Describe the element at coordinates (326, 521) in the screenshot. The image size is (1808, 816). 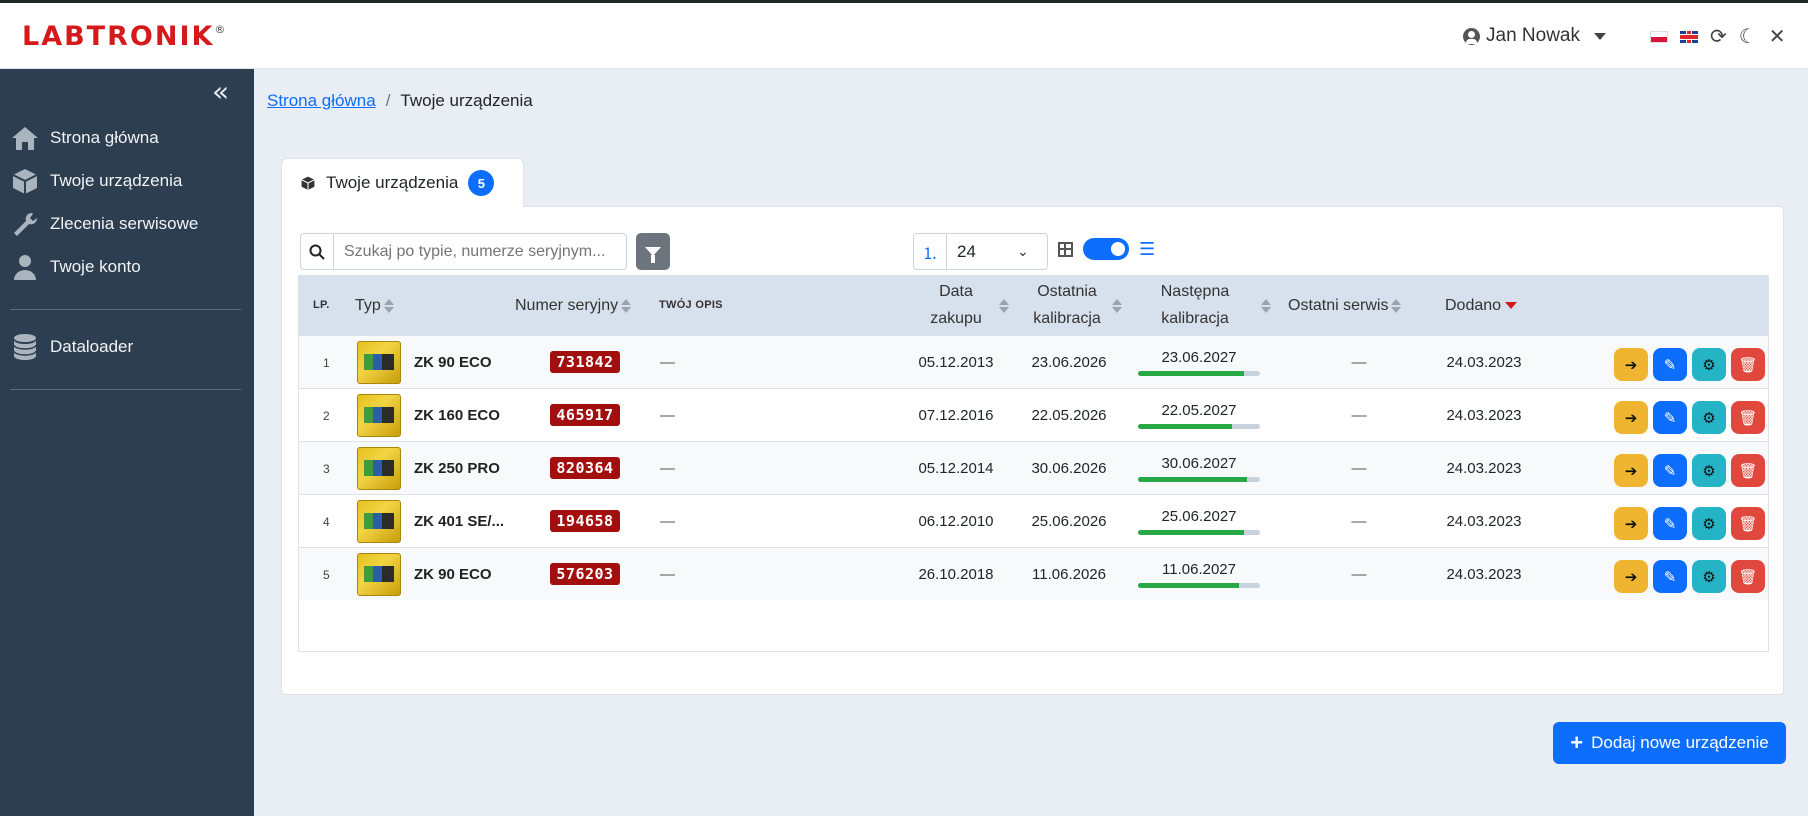
I see `row-number: 4` at that location.